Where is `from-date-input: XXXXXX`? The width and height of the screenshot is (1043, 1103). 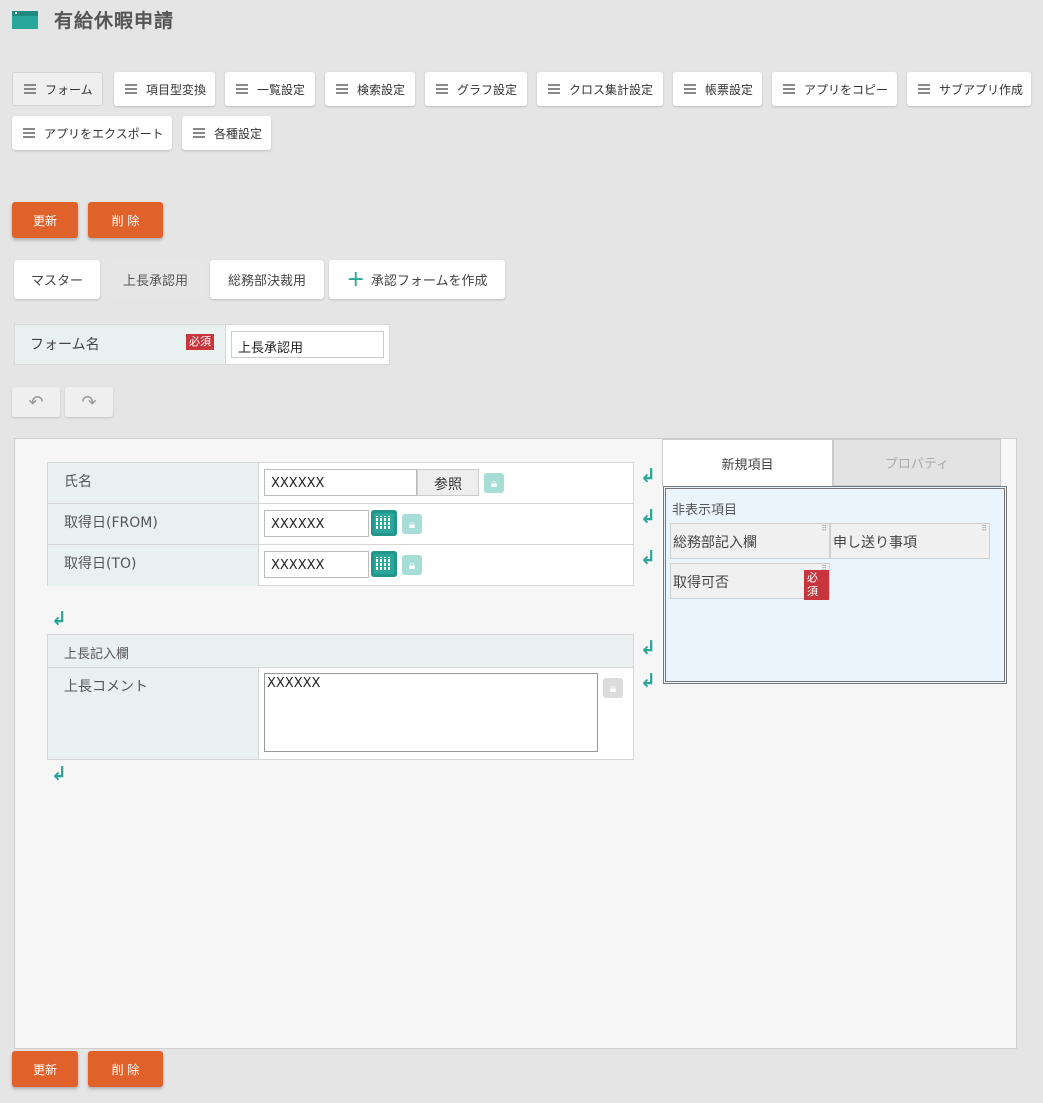 from-date-input: XXXXXX is located at coordinates (316, 523).